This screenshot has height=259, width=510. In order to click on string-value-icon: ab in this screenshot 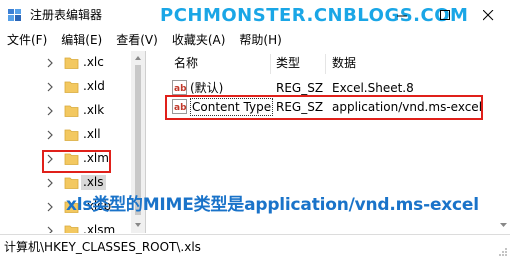, I will do `click(179, 87)`.